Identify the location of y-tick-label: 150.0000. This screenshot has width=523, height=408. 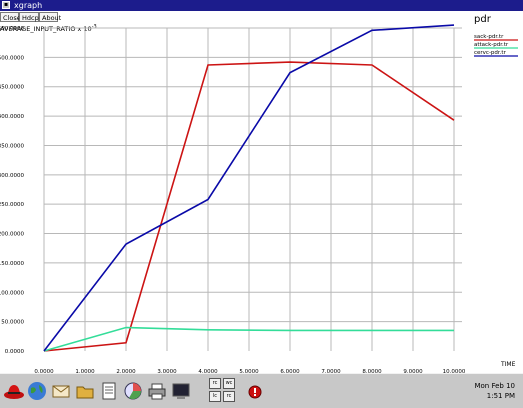
(12, 264).